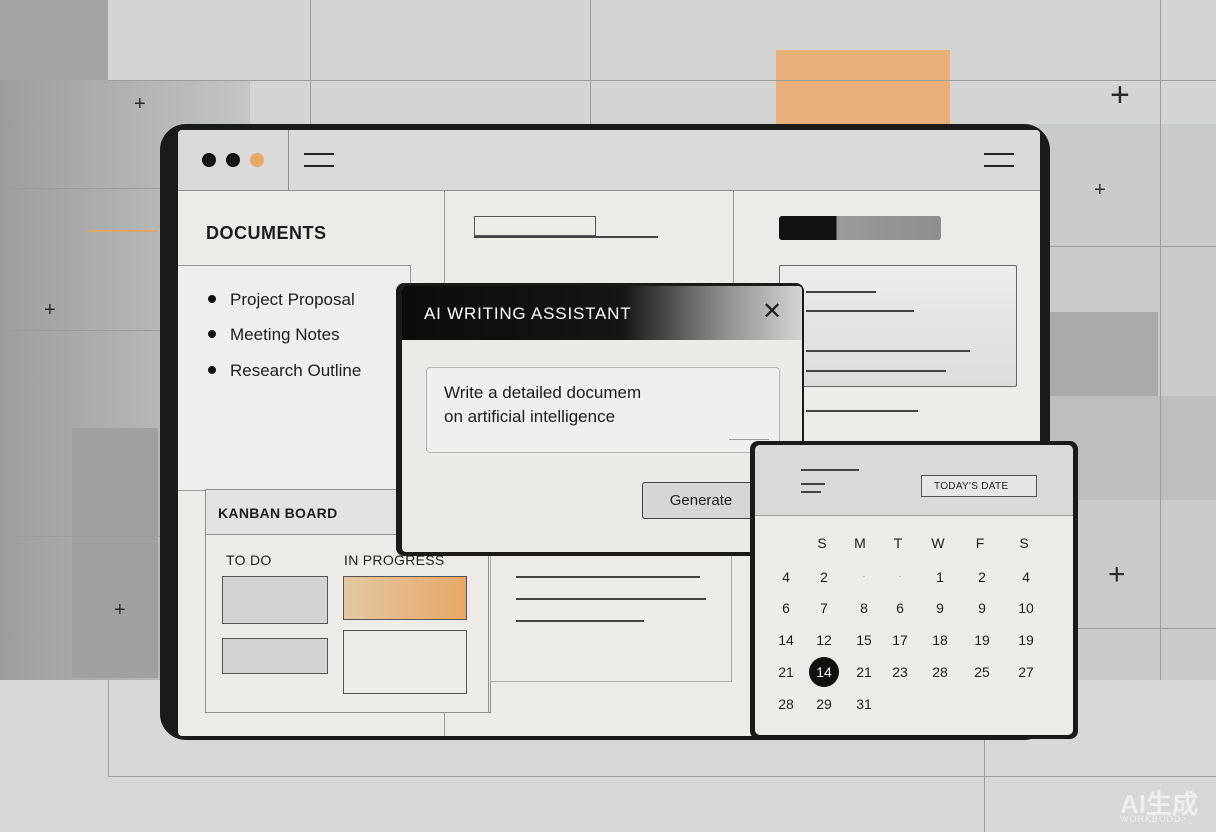  Describe the element at coordinates (860, 543) in the screenshot. I see `weekday-label: M` at that location.